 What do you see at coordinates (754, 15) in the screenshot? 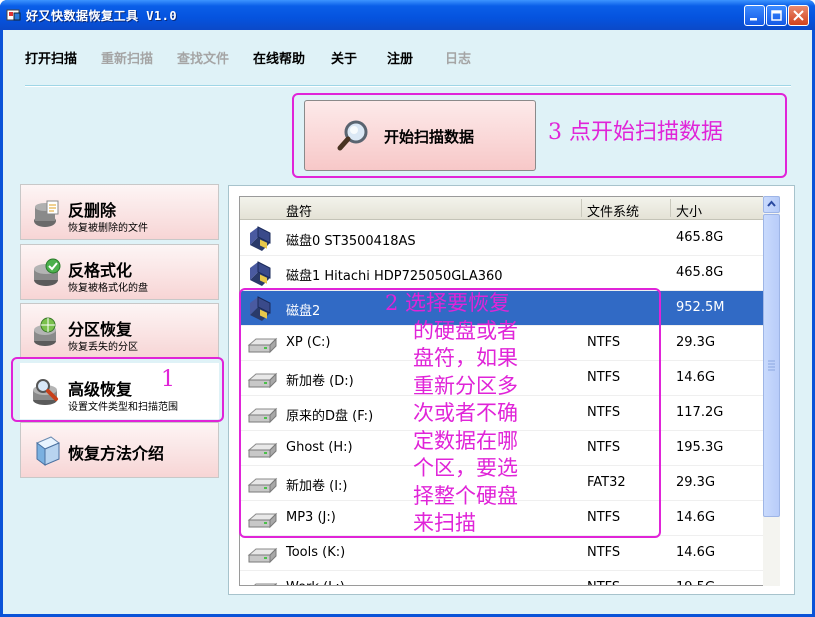
I see `minimize-button` at bounding box center [754, 15].